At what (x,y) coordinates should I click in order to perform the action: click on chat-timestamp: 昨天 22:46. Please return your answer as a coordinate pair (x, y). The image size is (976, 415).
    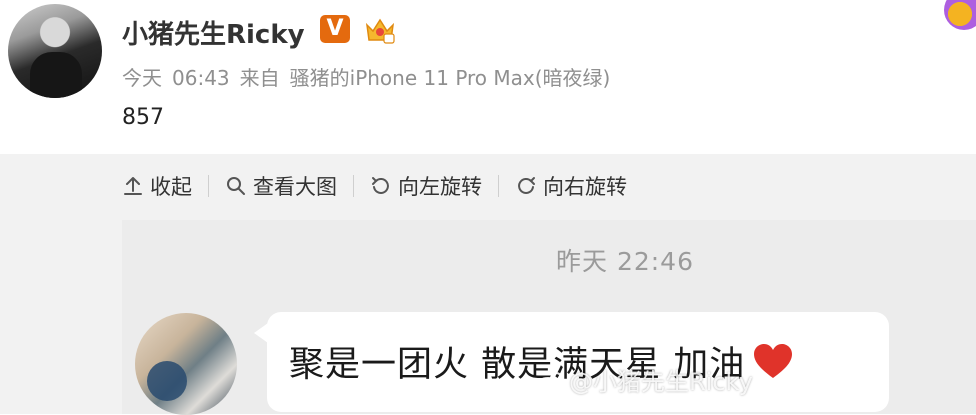
    Looking at the image, I should click on (625, 261).